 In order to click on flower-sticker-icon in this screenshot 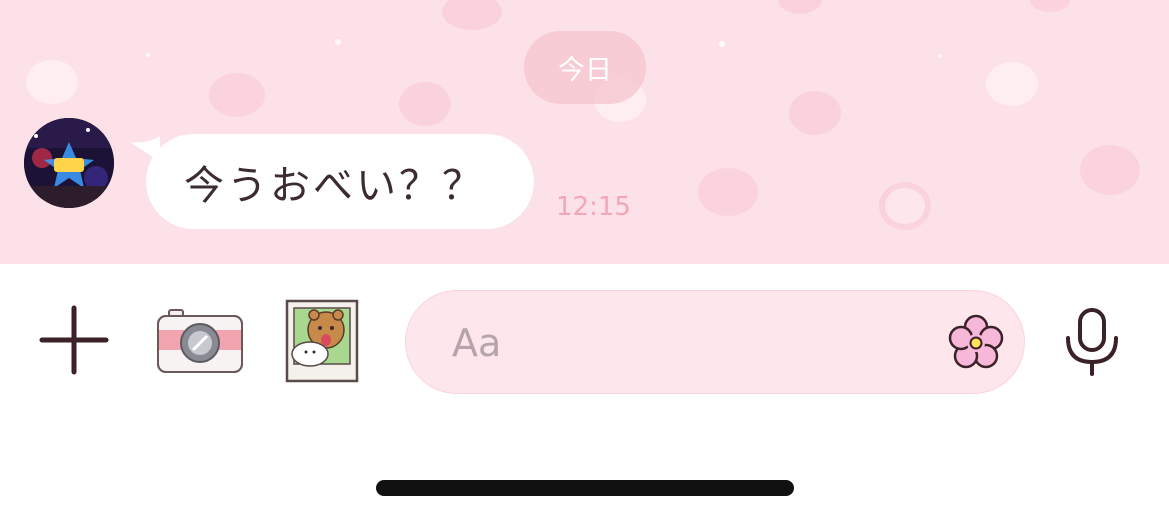, I will do `click(976, 343)`.